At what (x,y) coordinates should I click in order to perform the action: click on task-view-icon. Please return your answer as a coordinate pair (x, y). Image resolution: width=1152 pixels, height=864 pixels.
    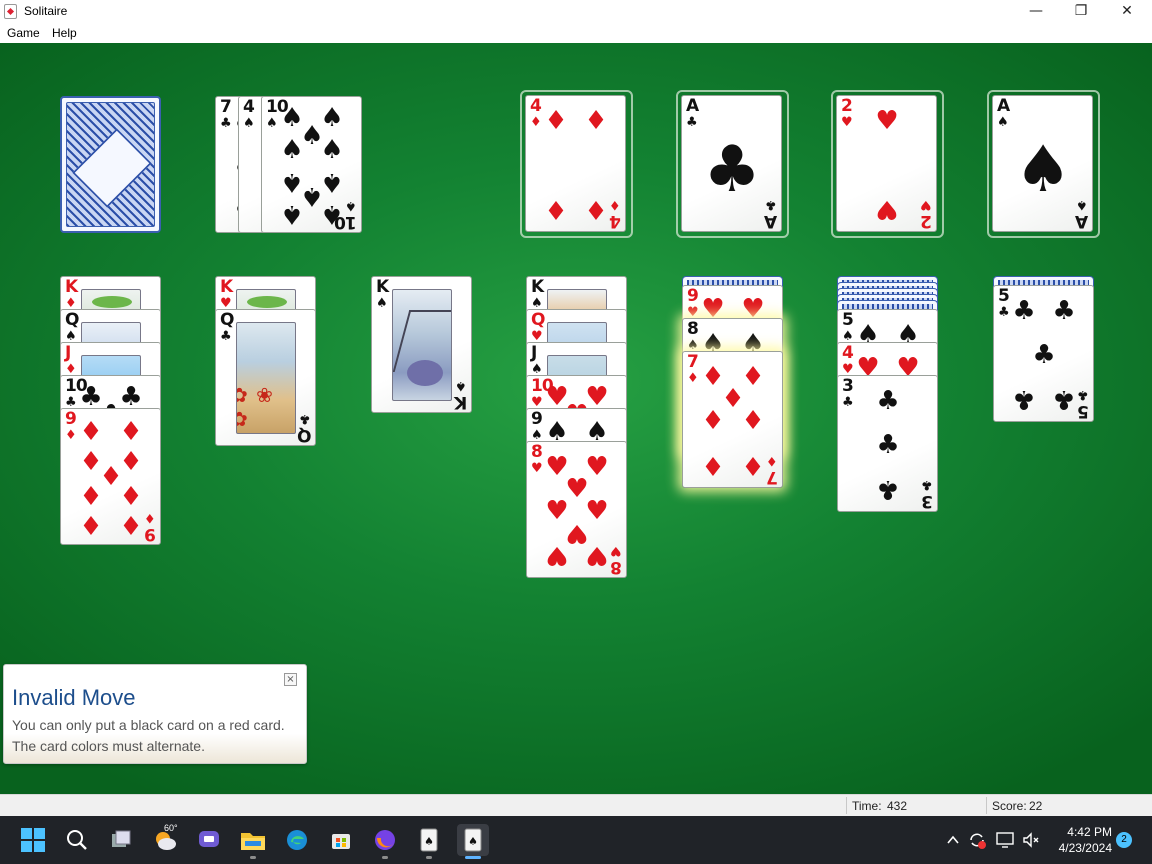
    Looking at the image, I should click on (121, 840).